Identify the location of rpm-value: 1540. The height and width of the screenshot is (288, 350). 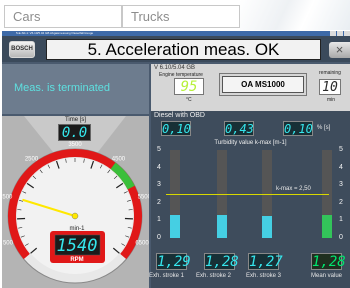
(77, 246).